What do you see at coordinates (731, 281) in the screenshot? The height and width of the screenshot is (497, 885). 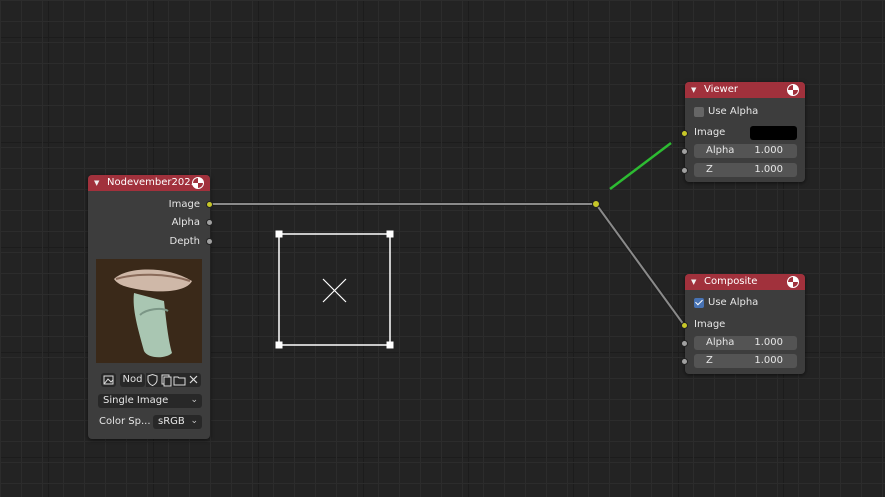 I see `composite-node-title: Composite` at bounding box center [731, 281].